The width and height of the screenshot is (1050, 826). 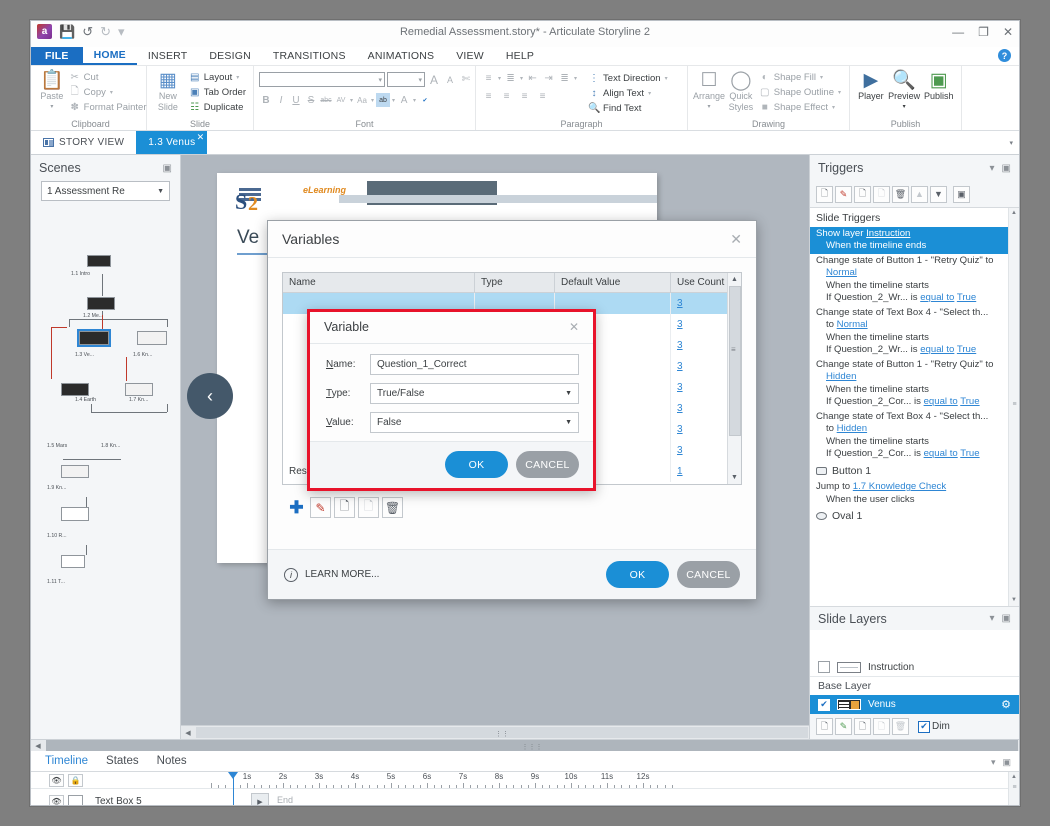 What do you see at coordinates (229, 56) in the screenshot?
I see `ribbon-tab-design: DESIGN` at bounding box center [229, 56].